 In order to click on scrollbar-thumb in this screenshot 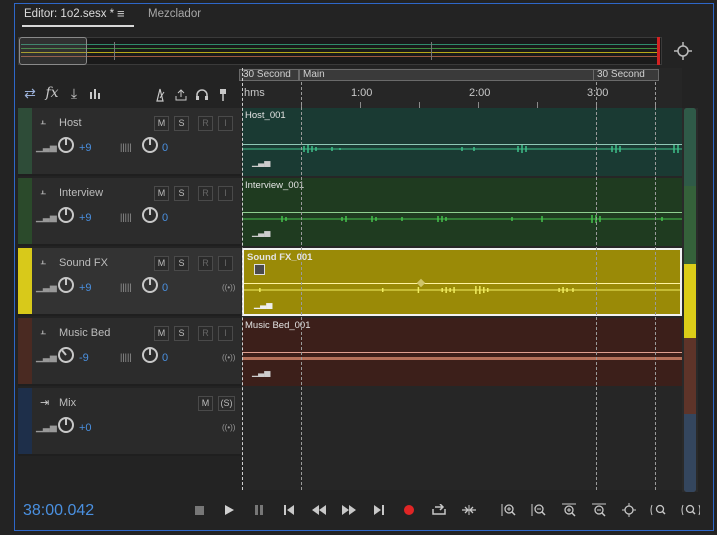, I will do `click(690, 300)`.